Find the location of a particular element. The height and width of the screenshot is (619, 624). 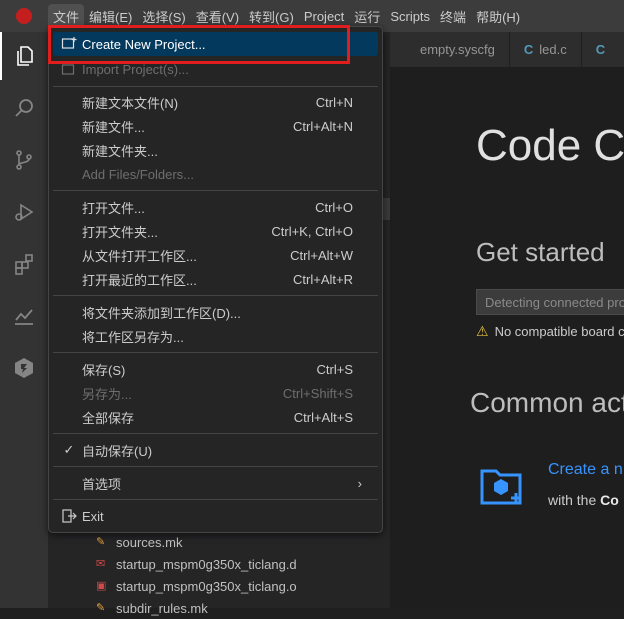

activity-bar is located at coordinates (24, 320).